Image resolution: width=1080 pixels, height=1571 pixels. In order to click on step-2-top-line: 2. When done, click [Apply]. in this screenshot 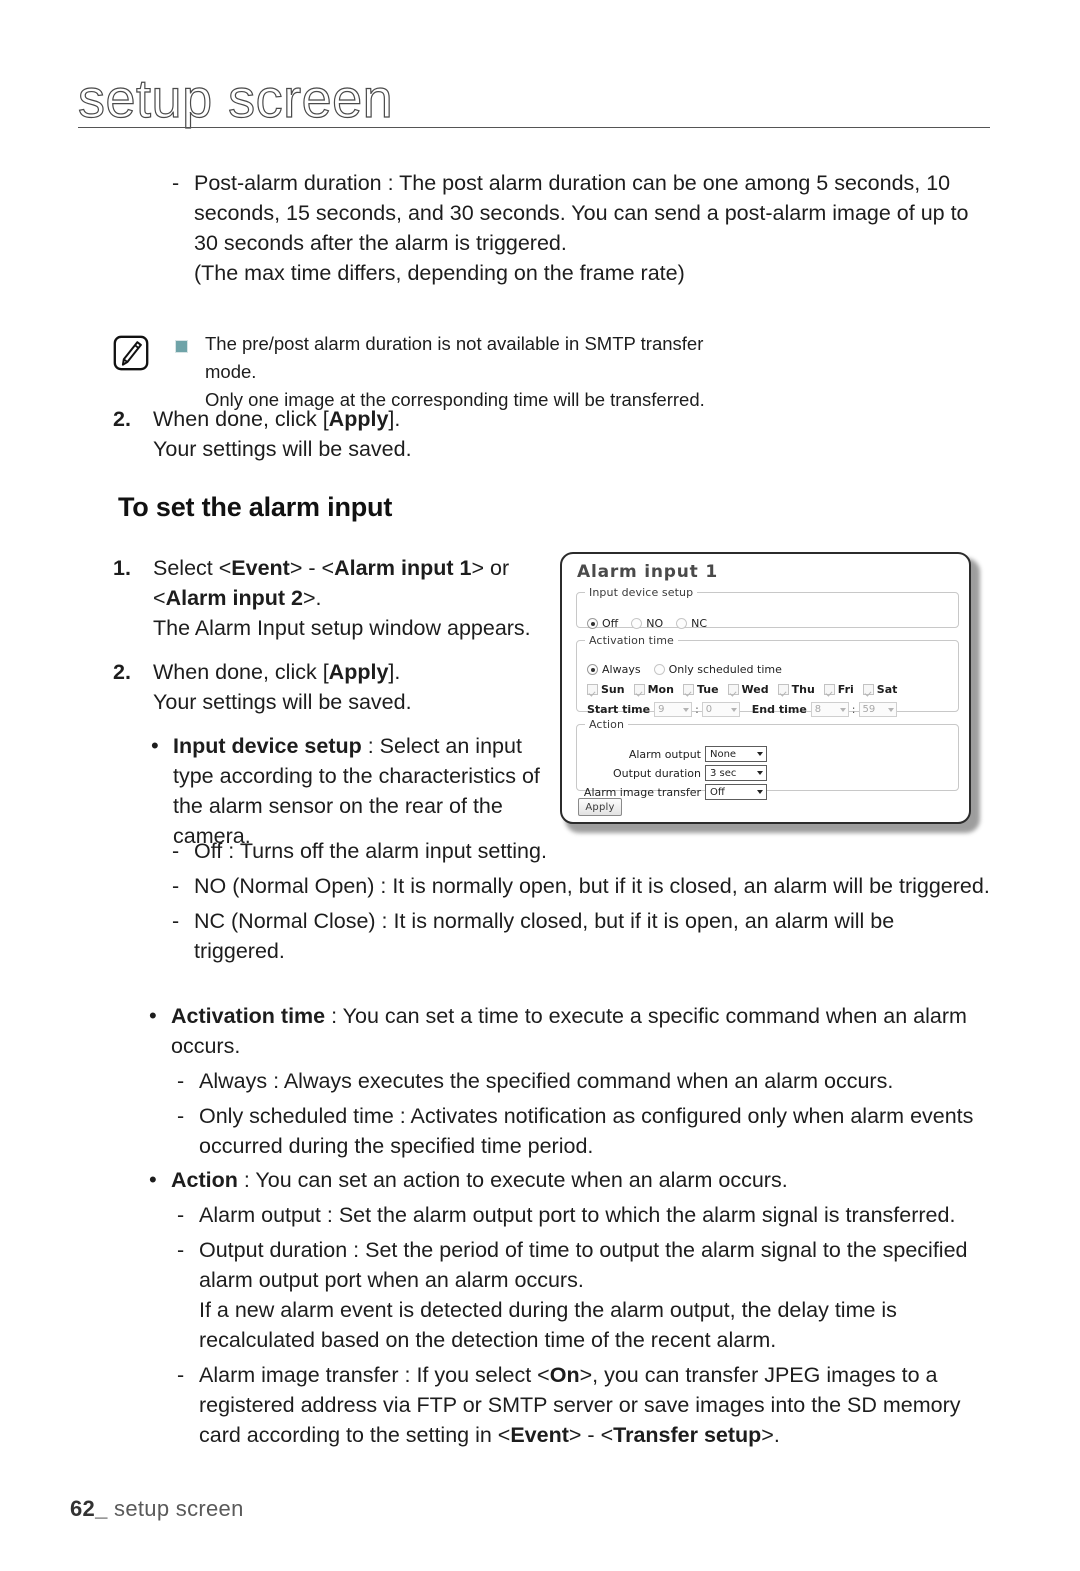, I will do `click(363, 419)`.